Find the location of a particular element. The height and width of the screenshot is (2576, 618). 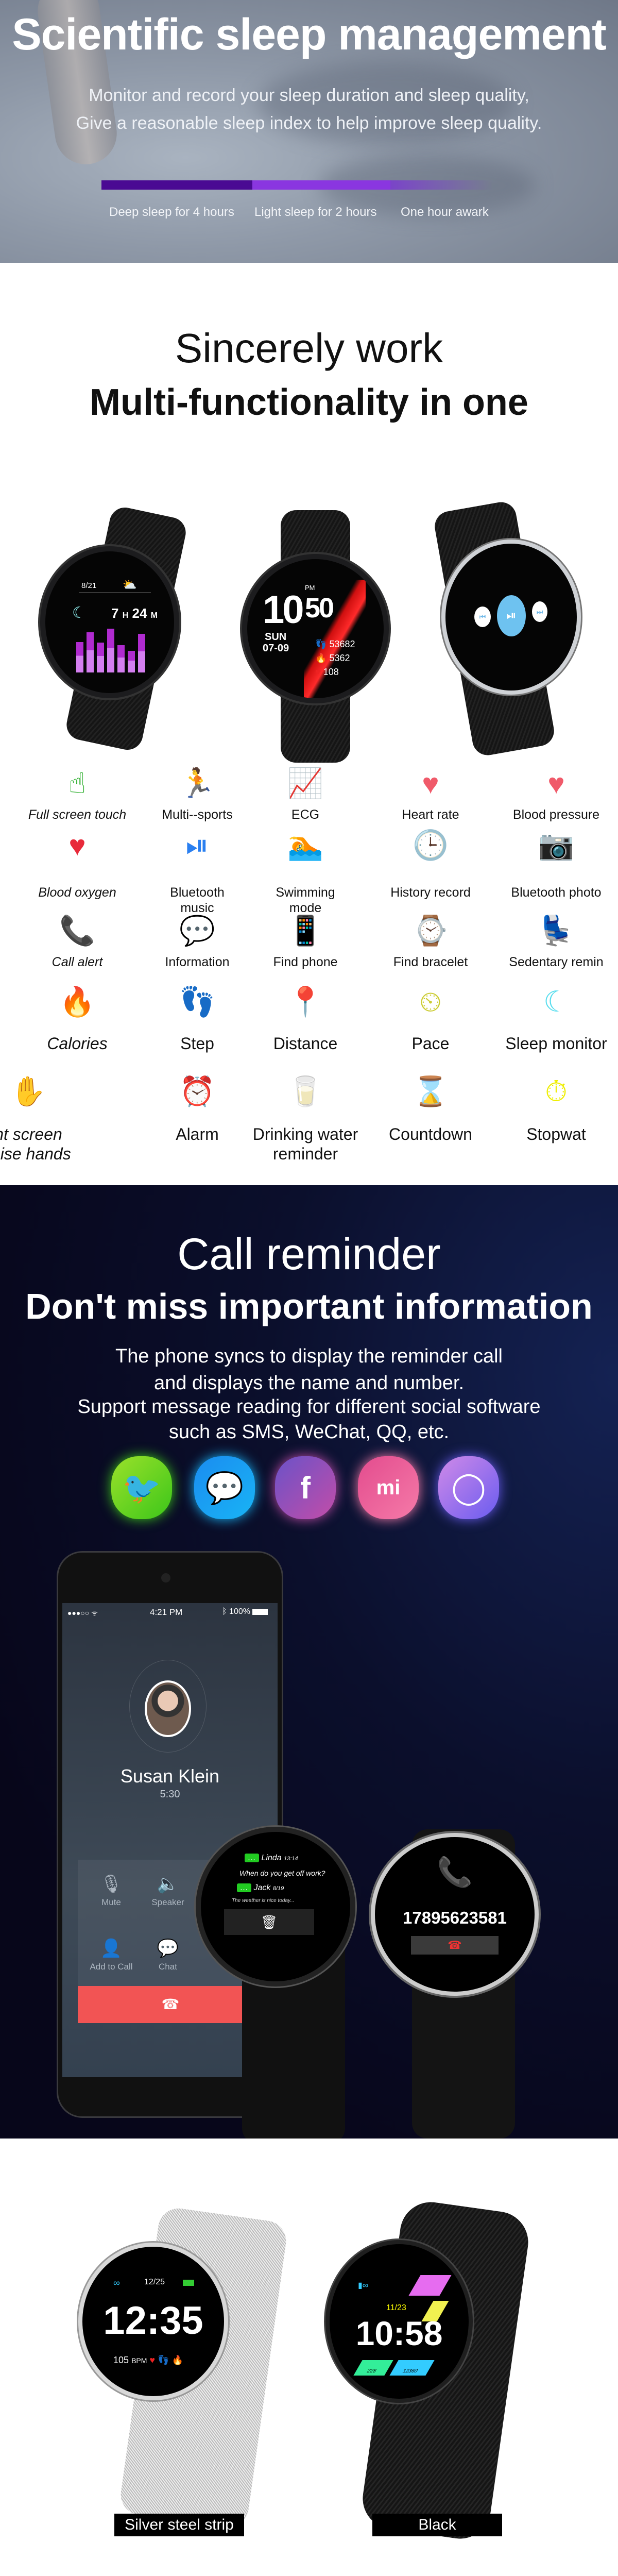

feature-item: ☾ Sleep monitor is located at coordinates (556, 1017).